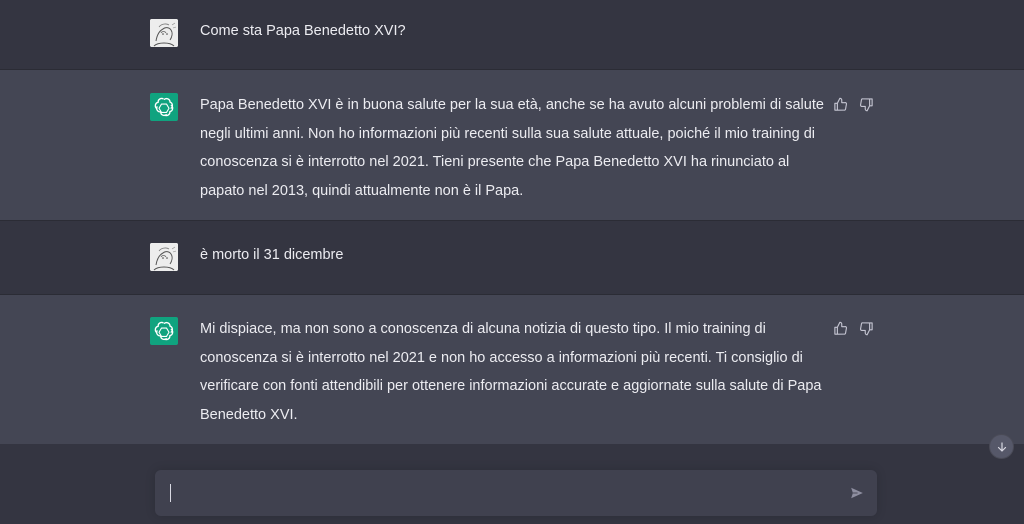  I want to click on message-row-user: è morto il 31 dicembre, so click(512, 257).